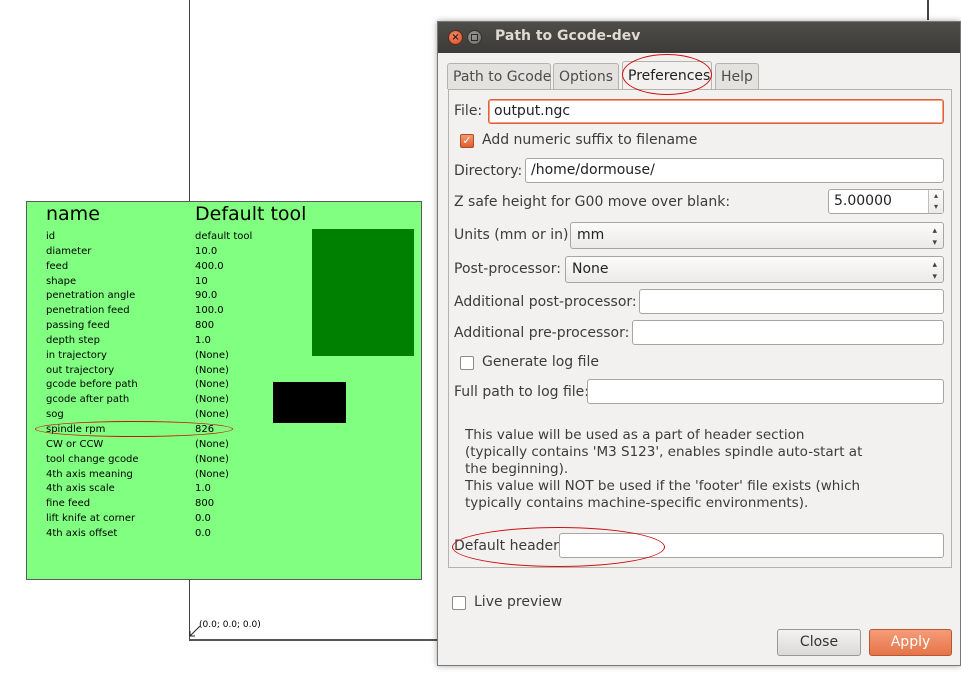 The height and width of the screenshot is (673, 961). I want to click on spin-arrows-icon: ▴ ▾, so click(935, 201).